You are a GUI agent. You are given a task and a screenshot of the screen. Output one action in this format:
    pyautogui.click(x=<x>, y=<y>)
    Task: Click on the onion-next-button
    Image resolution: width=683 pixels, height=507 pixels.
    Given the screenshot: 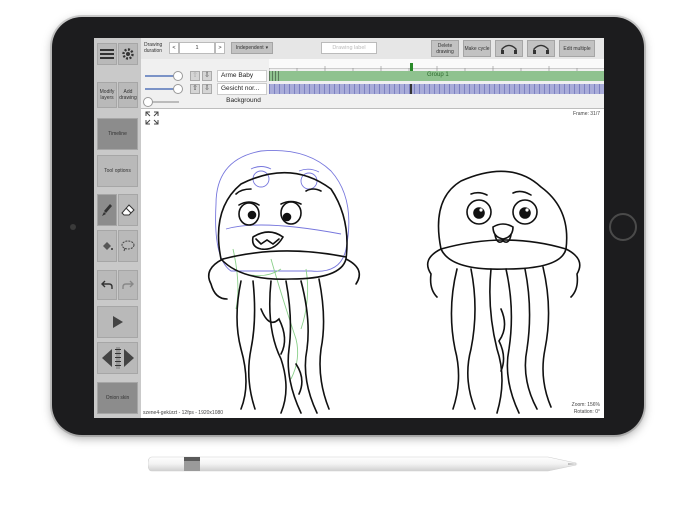 What is the action you would take?
    pyautogui.click(x=541, y=48)
    